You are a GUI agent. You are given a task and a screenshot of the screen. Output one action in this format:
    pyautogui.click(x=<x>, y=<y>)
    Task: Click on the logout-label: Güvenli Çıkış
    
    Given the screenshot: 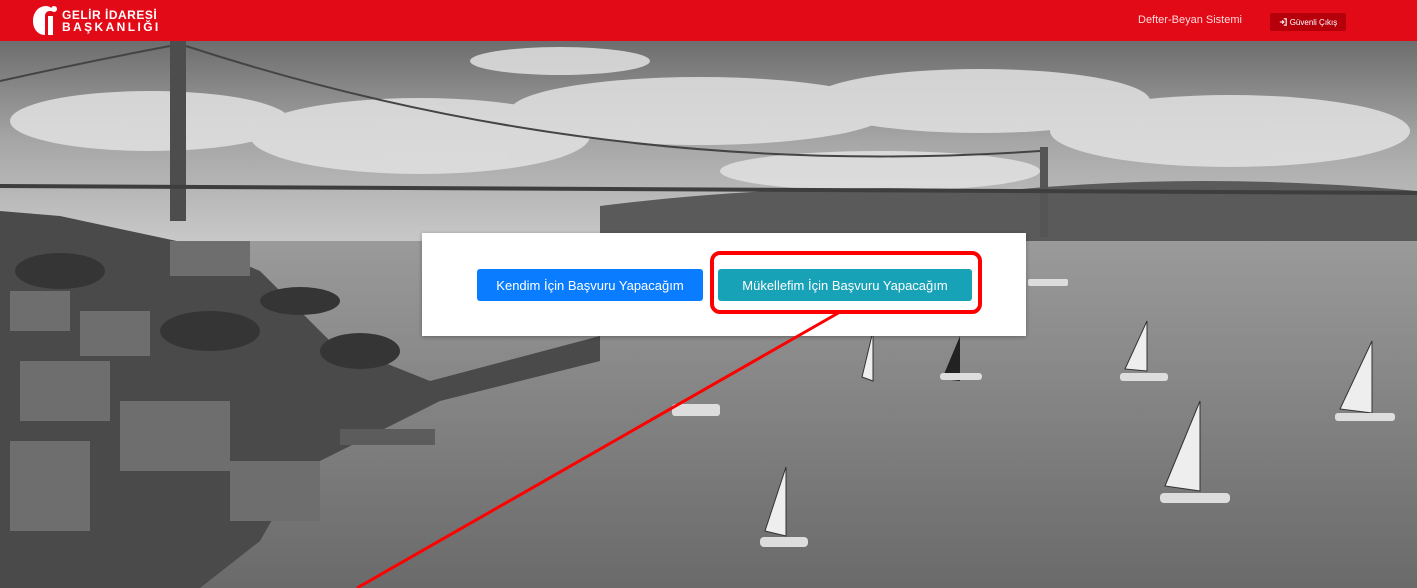 What is the action you would take?
    pyautogui.click(x=1313, y=22)
    